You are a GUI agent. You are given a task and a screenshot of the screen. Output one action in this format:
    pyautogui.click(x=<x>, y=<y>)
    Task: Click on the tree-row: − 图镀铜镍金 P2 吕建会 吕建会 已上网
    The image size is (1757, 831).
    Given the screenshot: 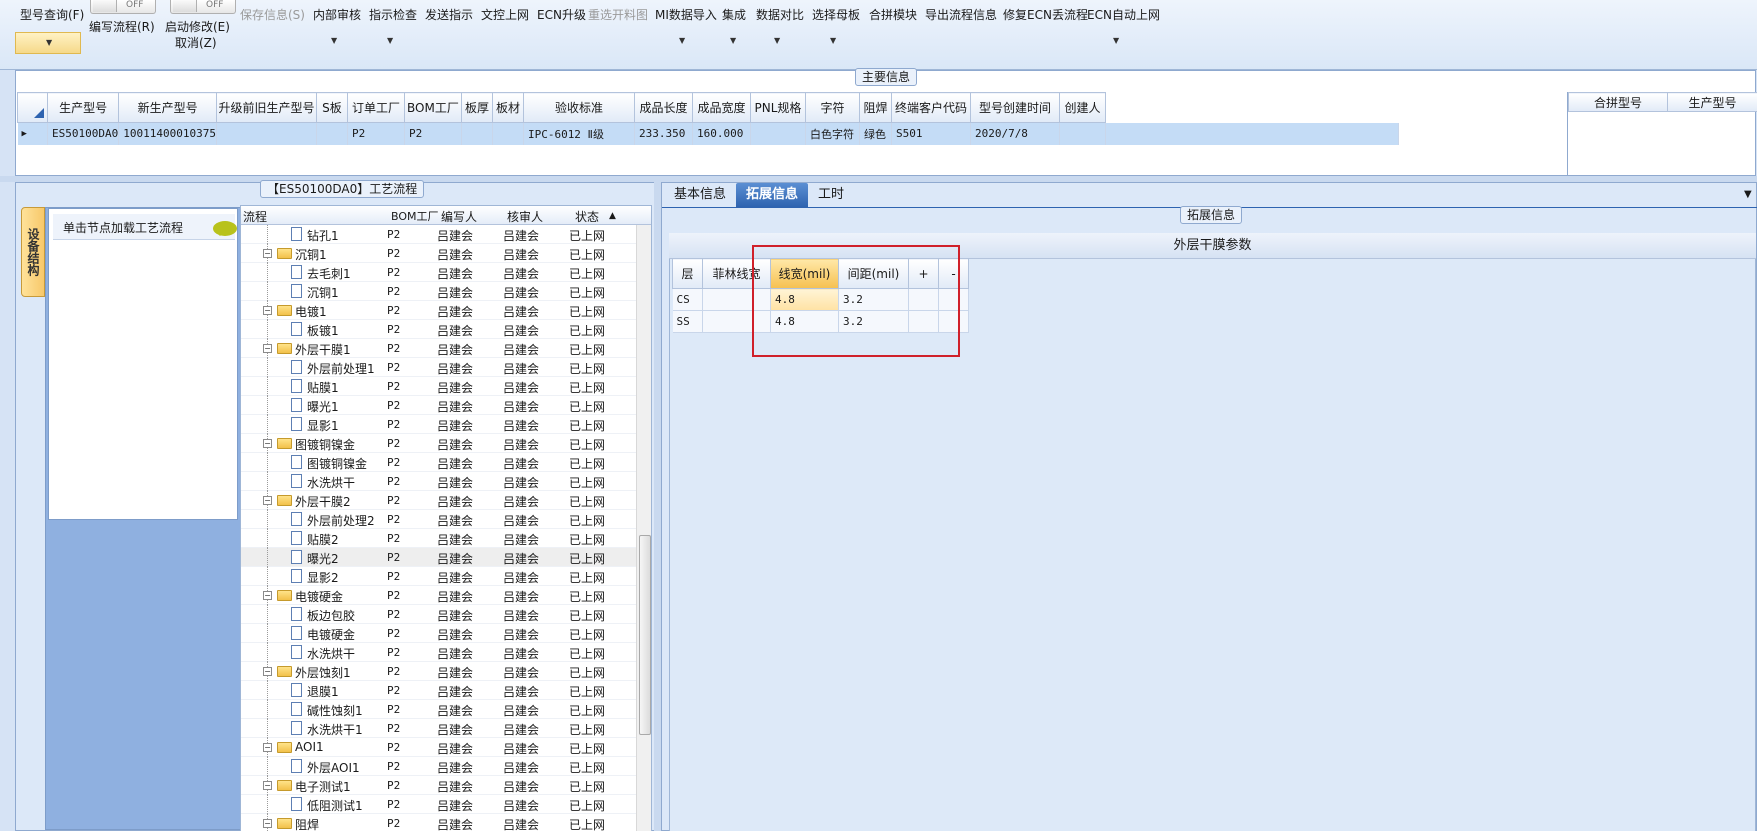 What is the action you would take?
    pyautogui.click(x=446, y=443)
    